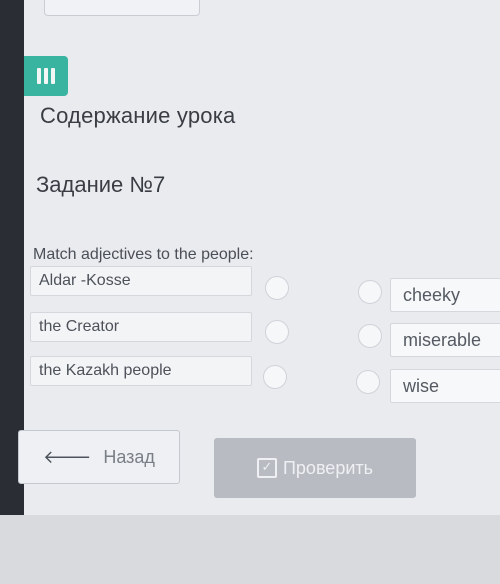 The image size is (500, 584). I want to click on check-button-label: Проверить, so click(328, 467).